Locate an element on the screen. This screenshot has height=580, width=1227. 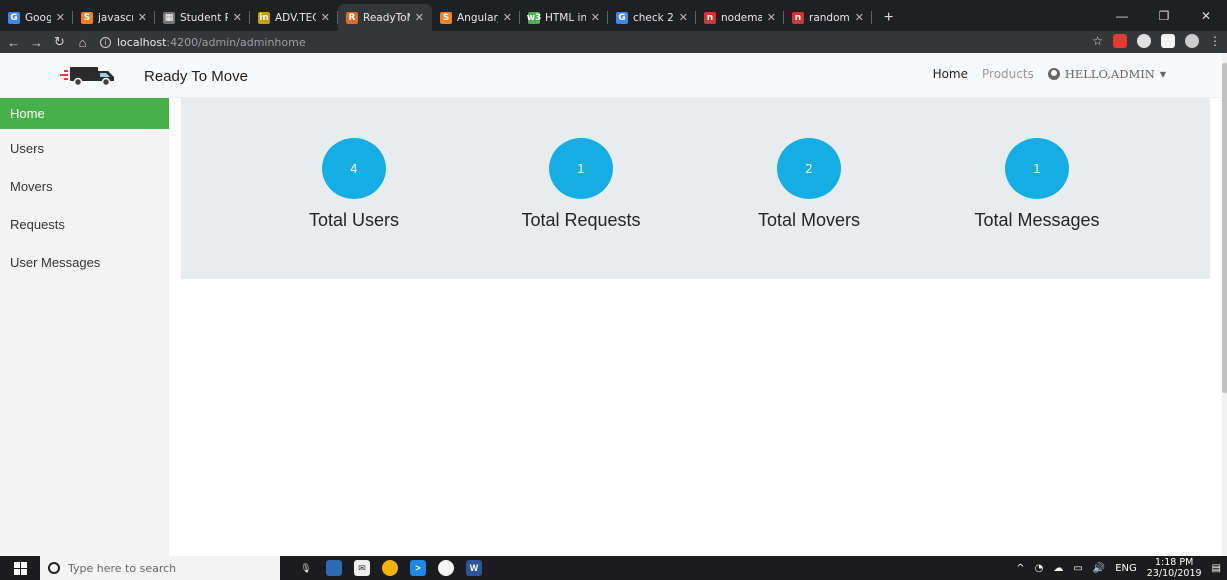
browser-tab: ▦ Student Pan ✕ is located at coordinates (202, 17).